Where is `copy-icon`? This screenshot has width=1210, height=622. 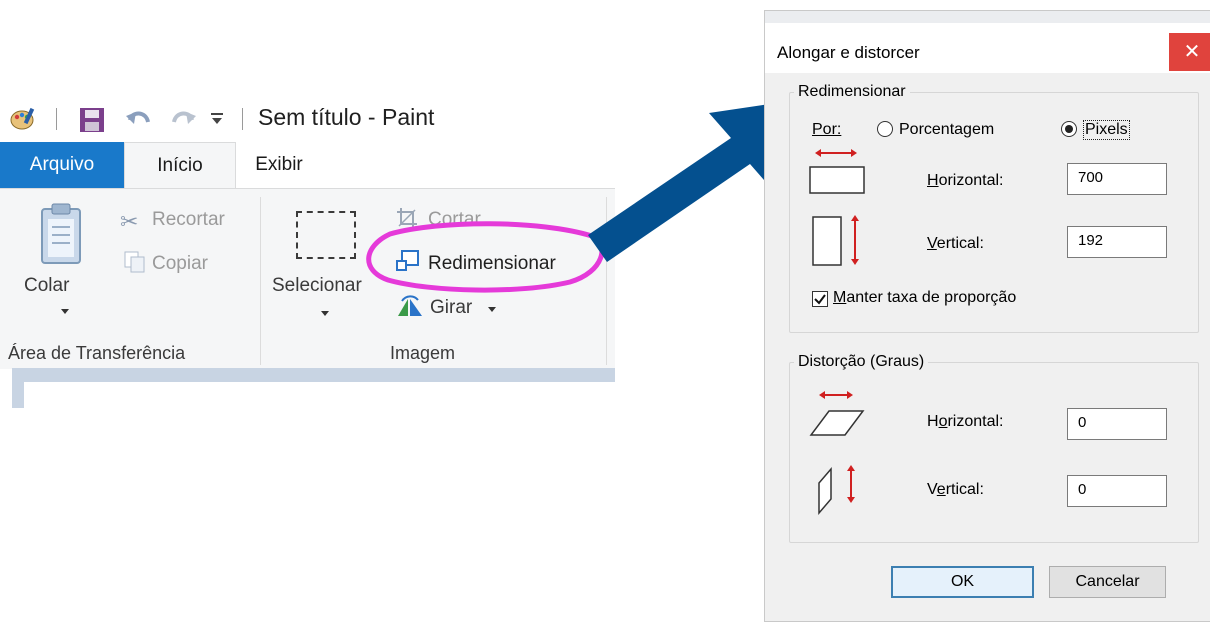
copy-icon is located at coordinates (135, 264).